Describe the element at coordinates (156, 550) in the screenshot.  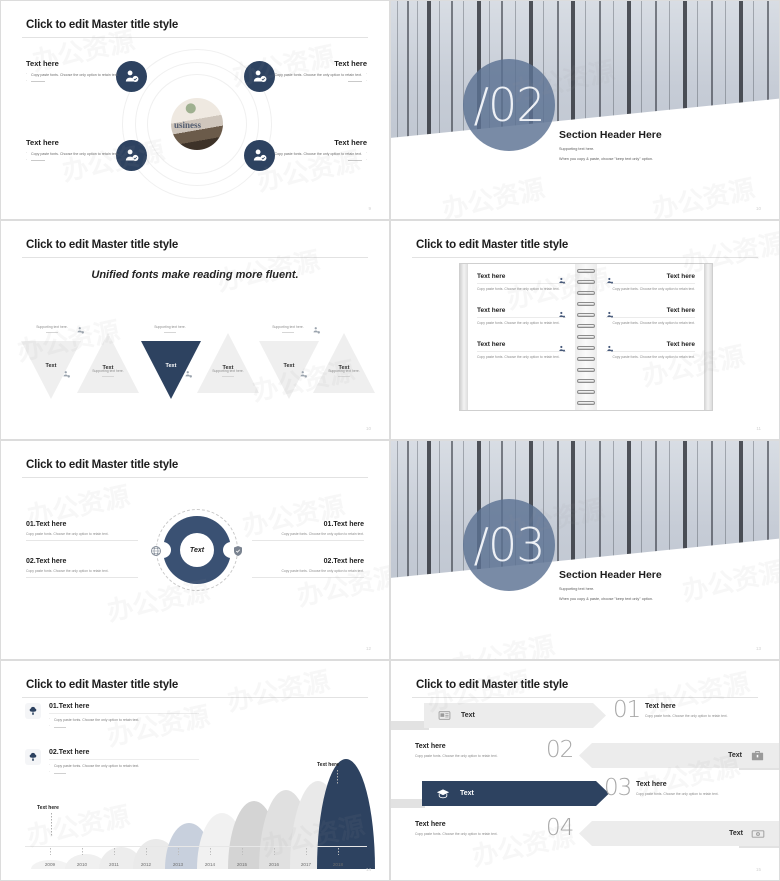
I see `globe-icon` at that location.